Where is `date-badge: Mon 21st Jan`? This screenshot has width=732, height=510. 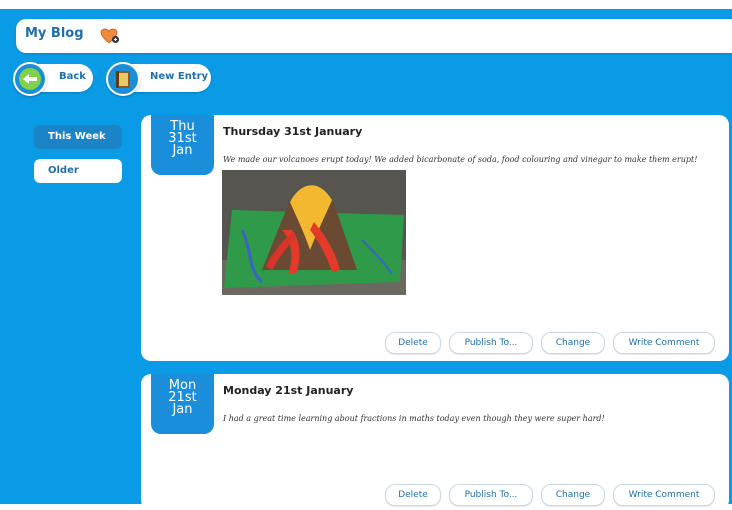
date-badge: Mon 21st Jan is located at coordinates (182, 404).